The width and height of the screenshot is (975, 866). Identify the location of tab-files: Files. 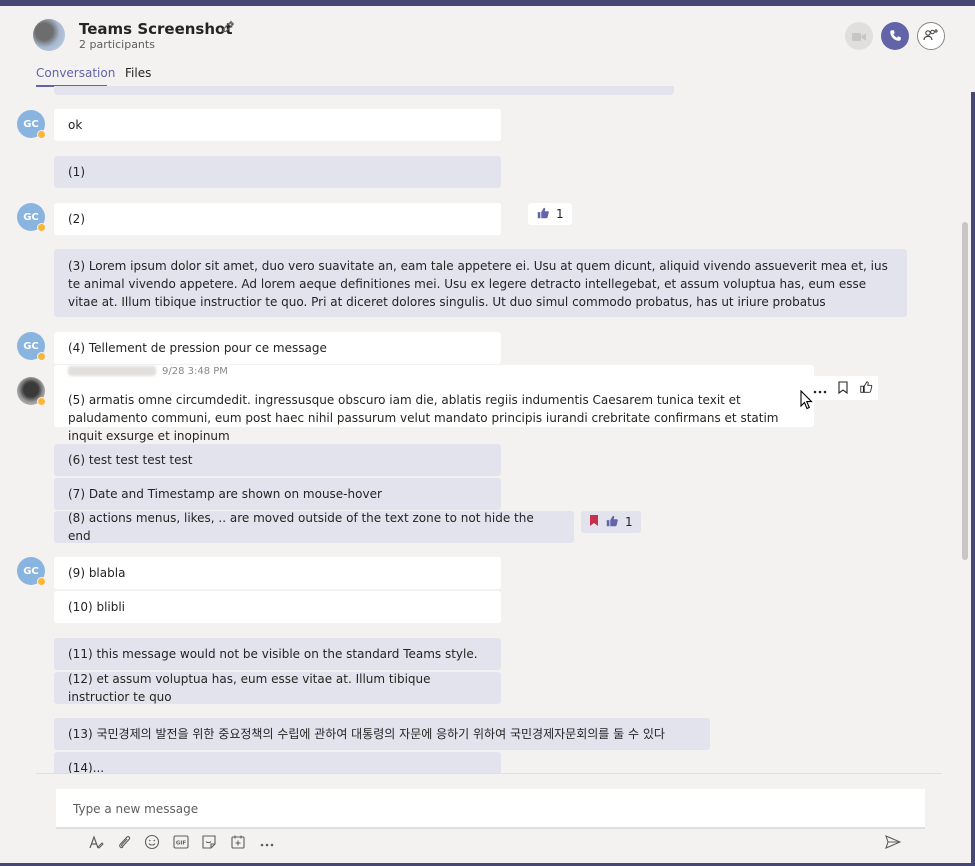
(138, 73).